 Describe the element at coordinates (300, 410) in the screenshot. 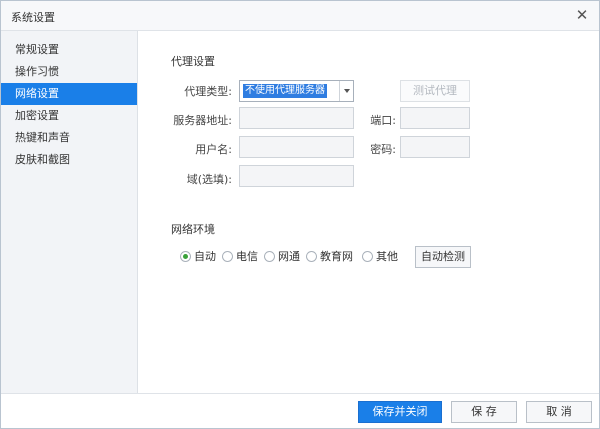

I see `footer: 保存并关闭 保 存 取 消` at that location.